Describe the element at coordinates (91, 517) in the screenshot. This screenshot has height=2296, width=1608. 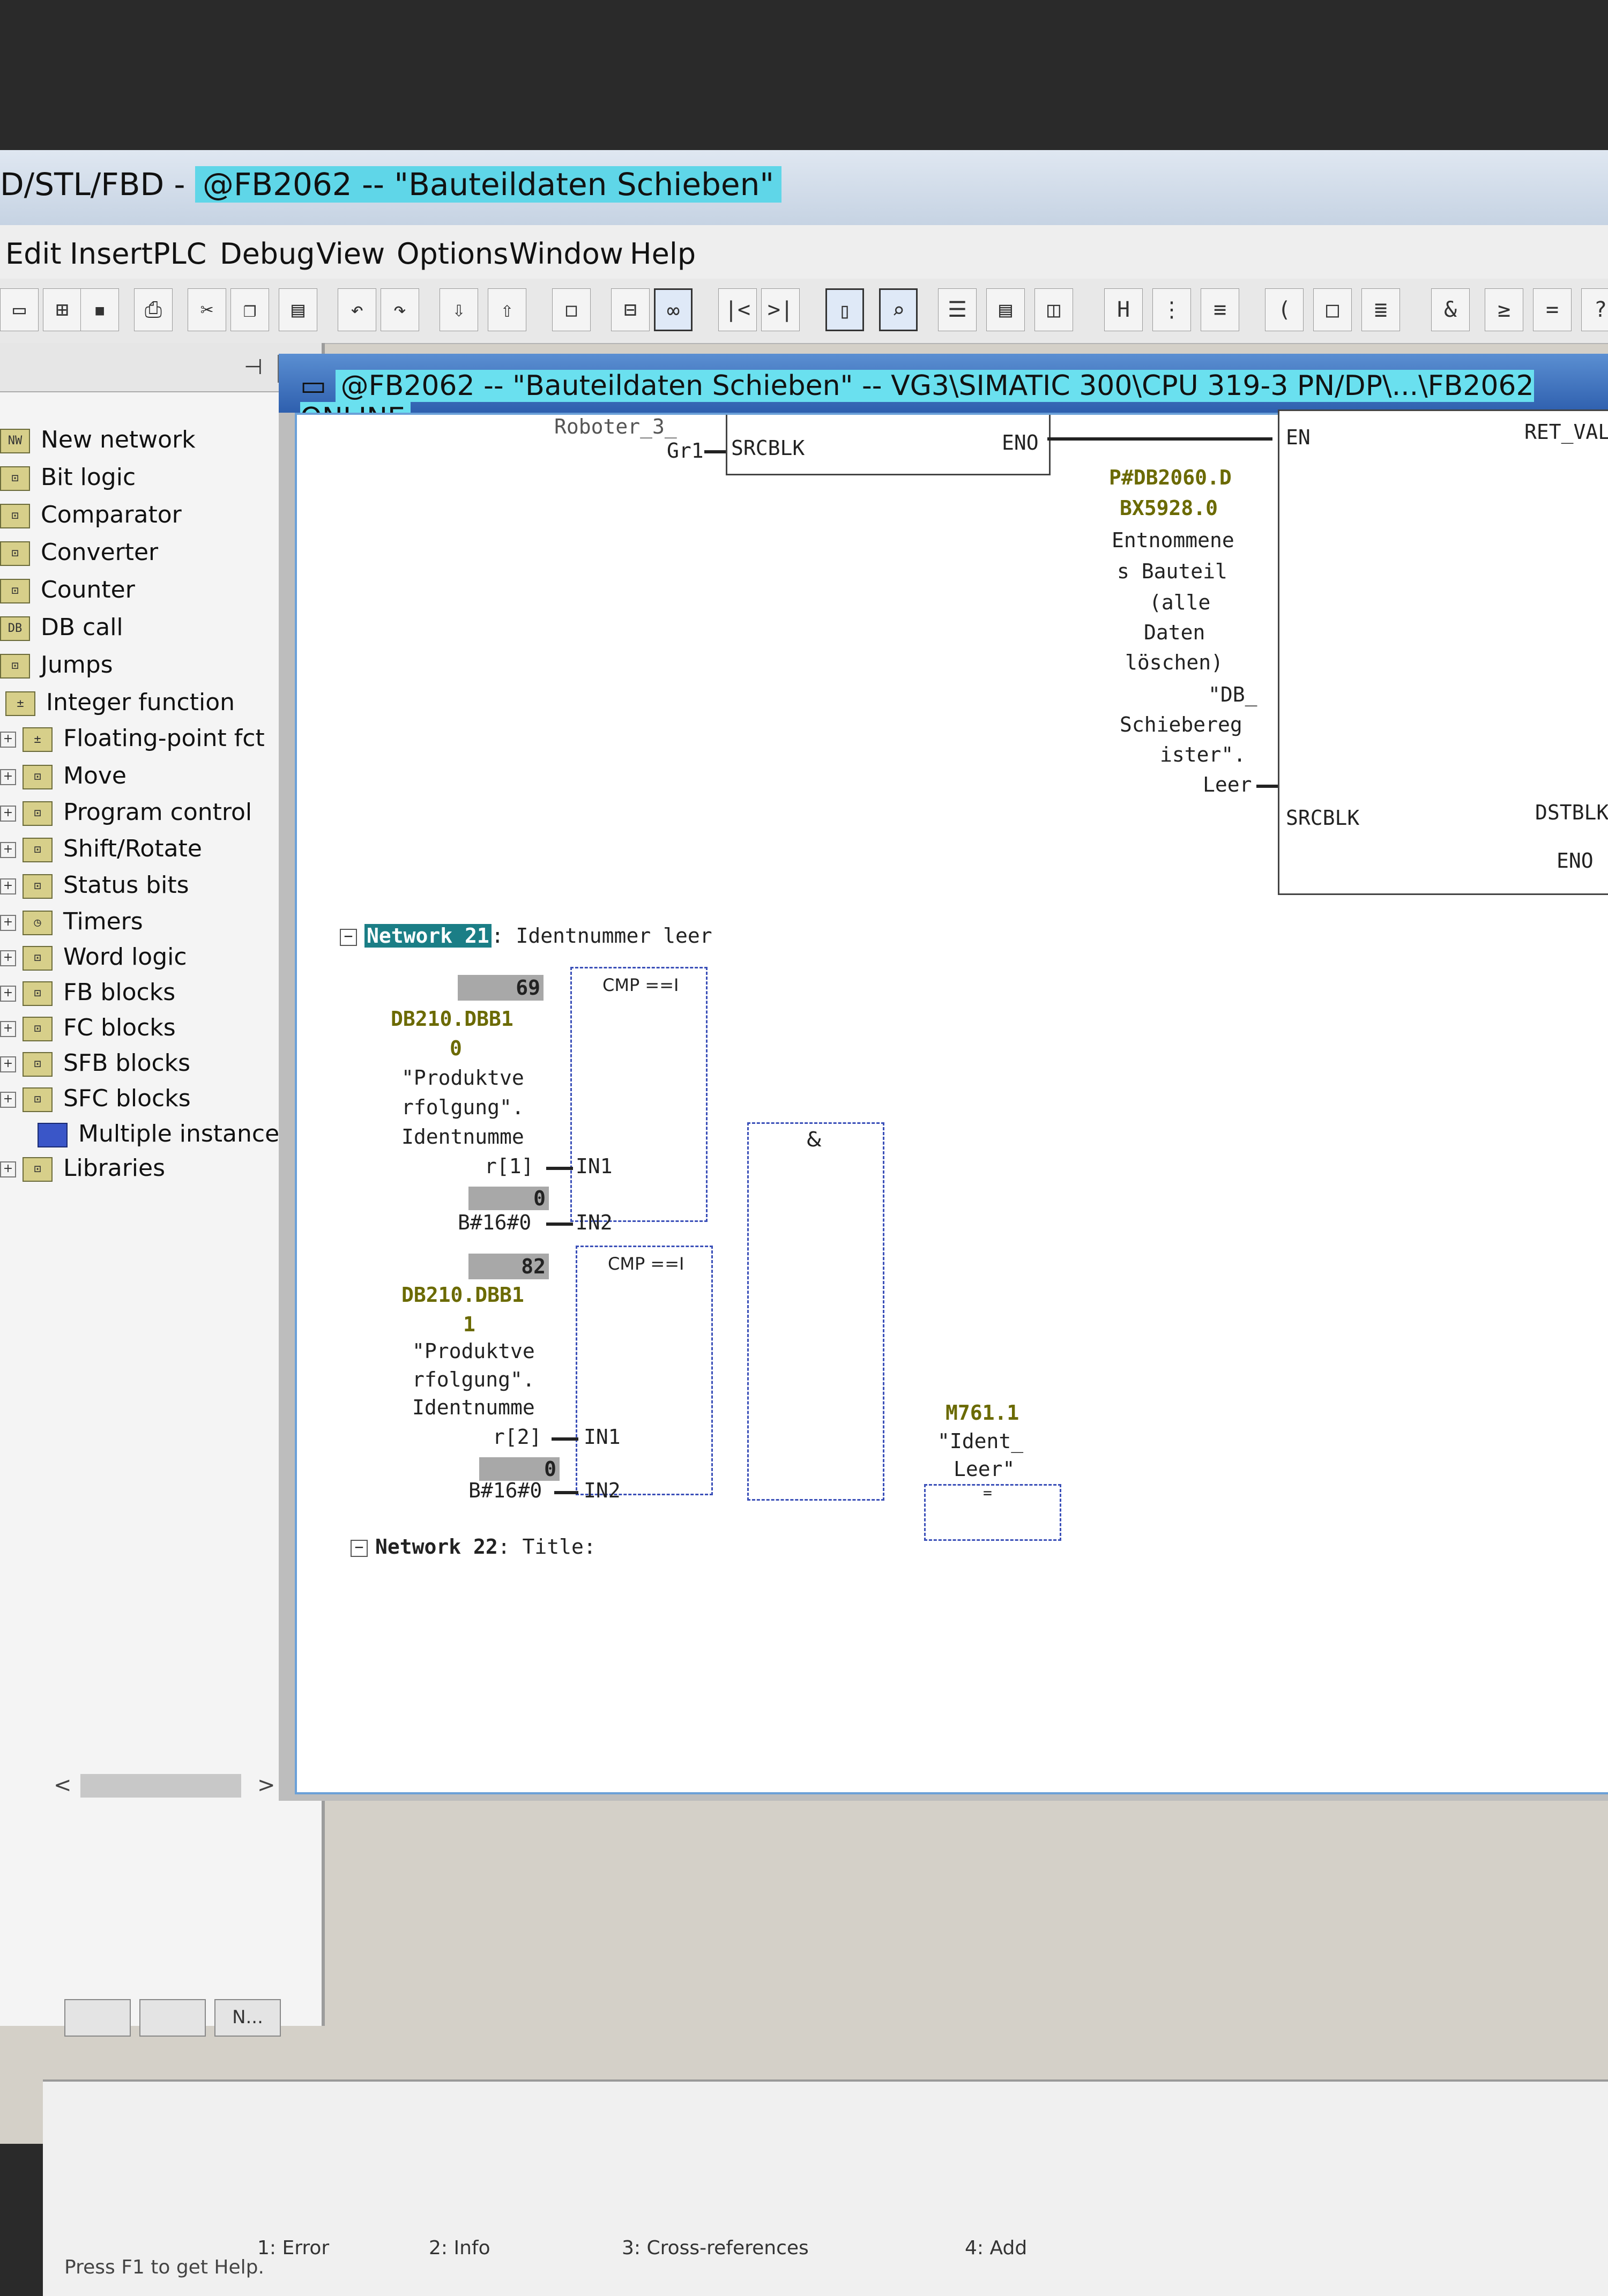
I see `catalog-item-comparator: ⊡ Comparator` at that location.